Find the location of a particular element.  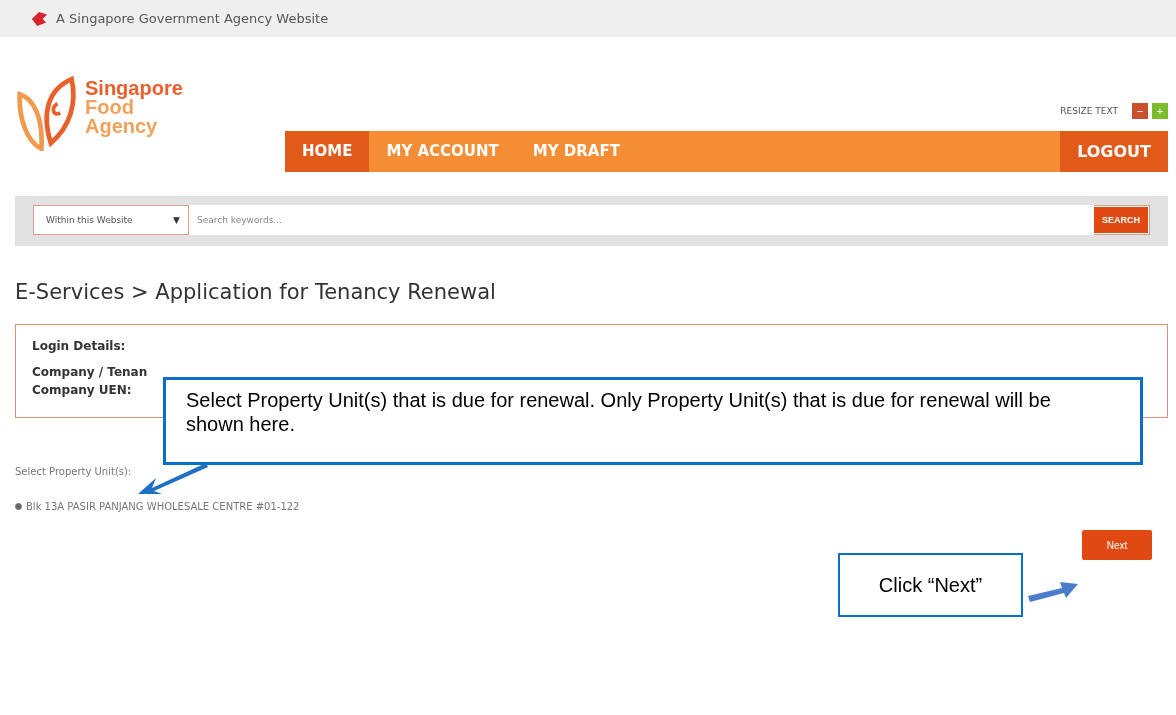

increase-text-button: + is located at coordinates (1160, 110).